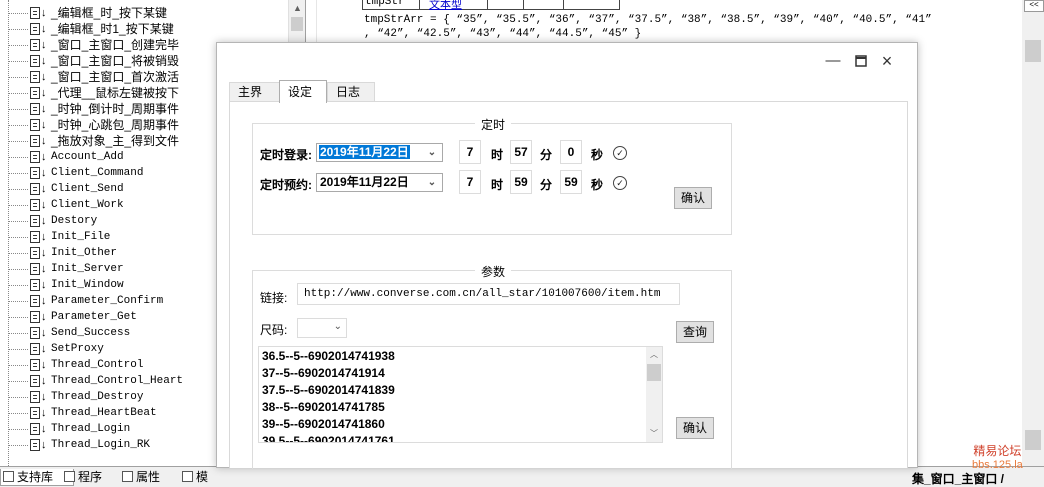 The width and height of the screenshot is (1044, 487). Describe the element at coordinates (297, 24) in the screenshot. I see `tree-scroll-thumb` at that location.